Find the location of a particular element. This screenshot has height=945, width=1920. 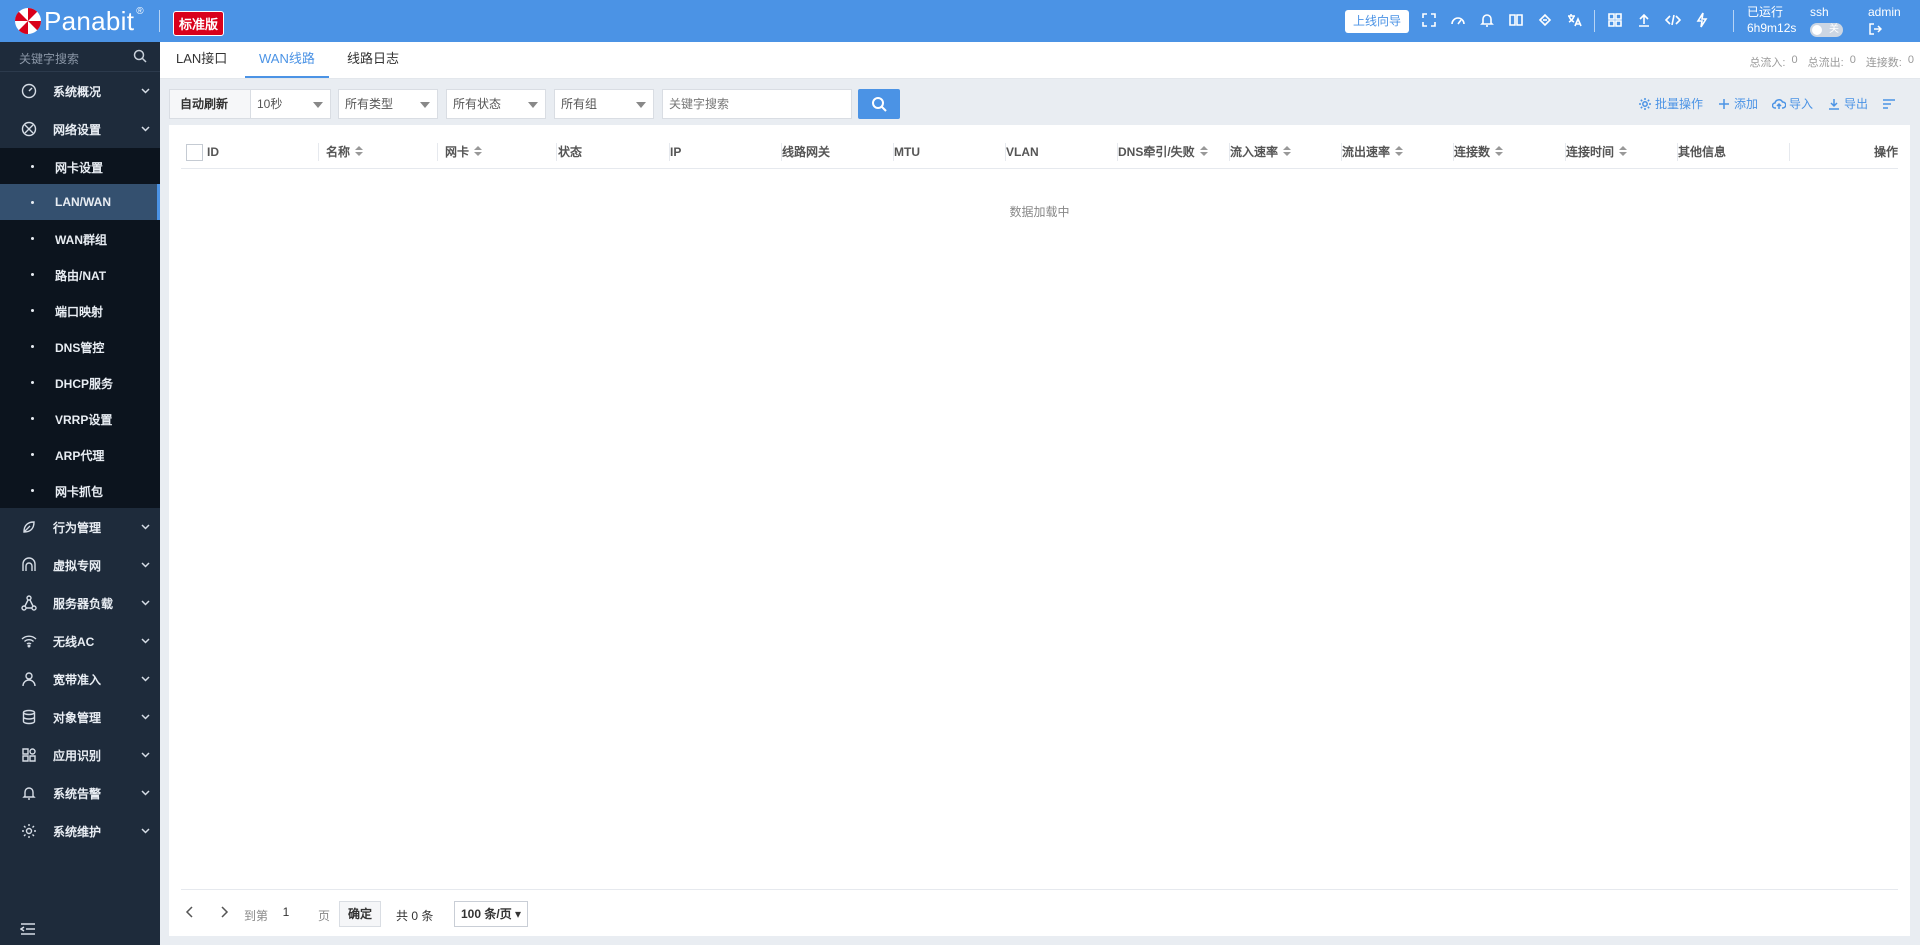

column-name: 名称 is located at coordinates (382, 152).